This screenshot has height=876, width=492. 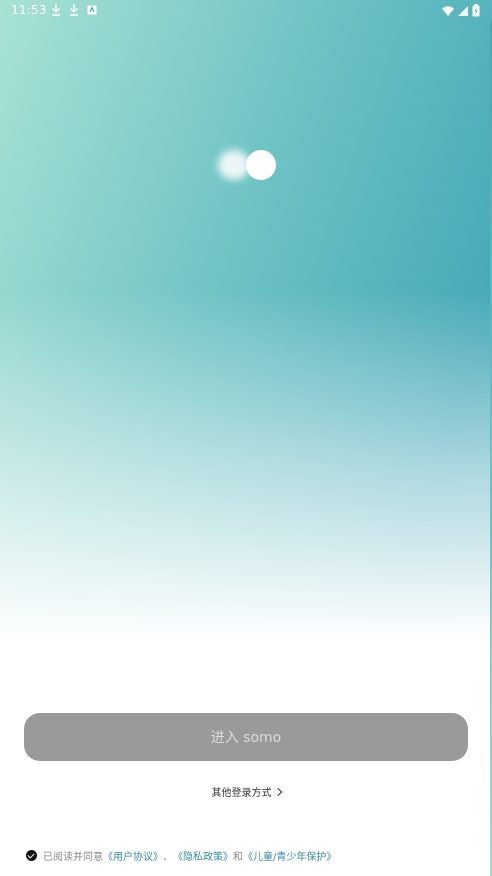 I want to click on child-protection-link: 《儿童/青少年保护》, so click(x=289, y=855).